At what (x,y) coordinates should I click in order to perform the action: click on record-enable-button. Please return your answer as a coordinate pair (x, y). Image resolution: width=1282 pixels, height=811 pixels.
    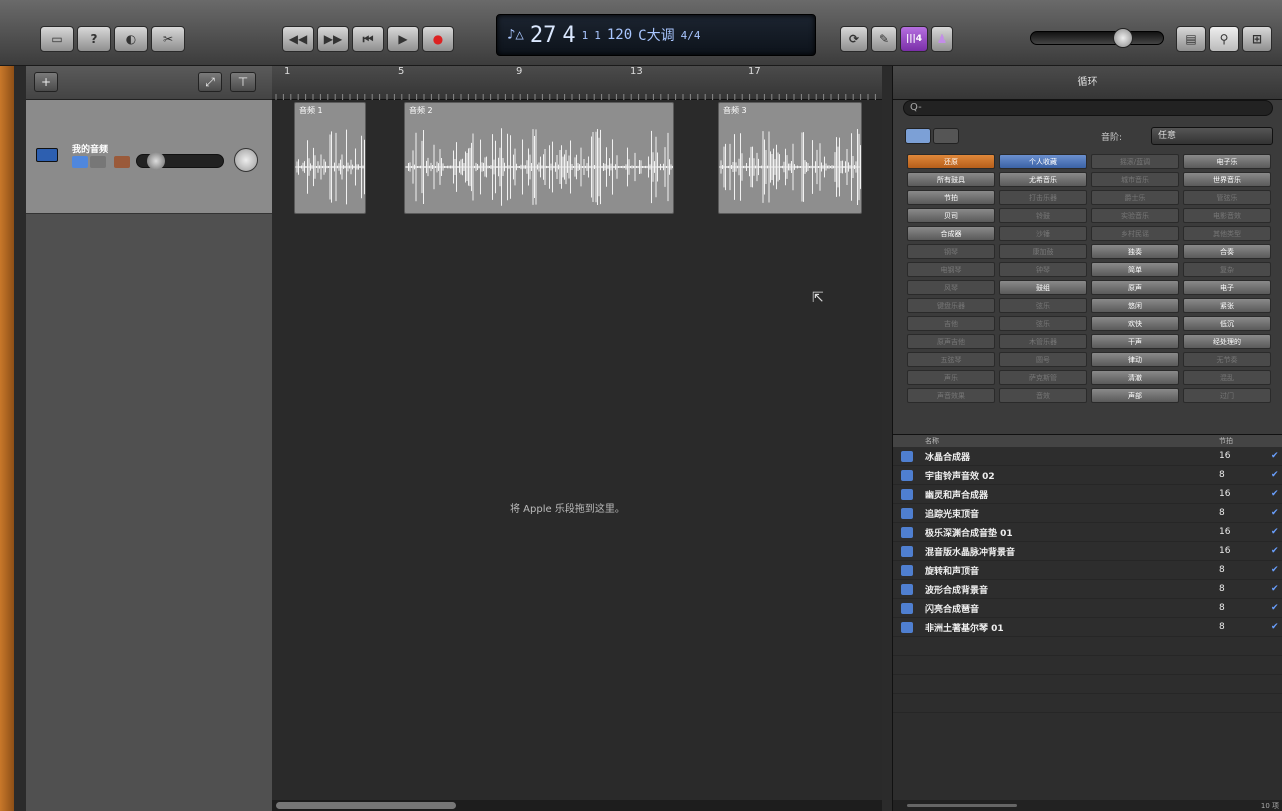
    Looking at the image, I should click on (122, 162).